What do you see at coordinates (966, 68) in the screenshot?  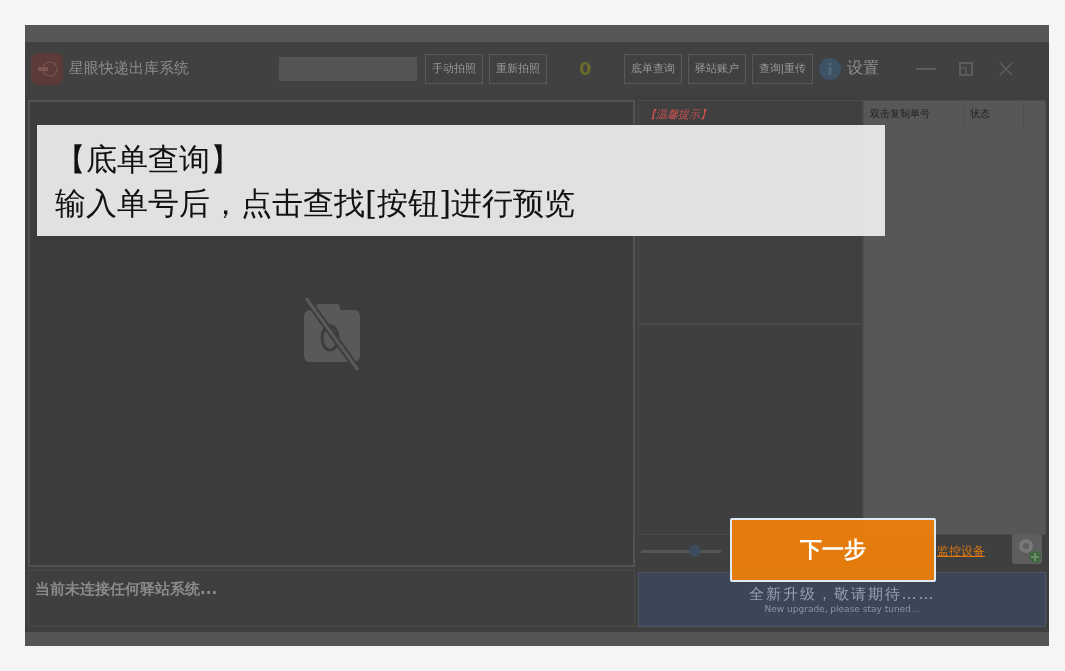 I see `restore-icon` at bounding box center [966, 68].